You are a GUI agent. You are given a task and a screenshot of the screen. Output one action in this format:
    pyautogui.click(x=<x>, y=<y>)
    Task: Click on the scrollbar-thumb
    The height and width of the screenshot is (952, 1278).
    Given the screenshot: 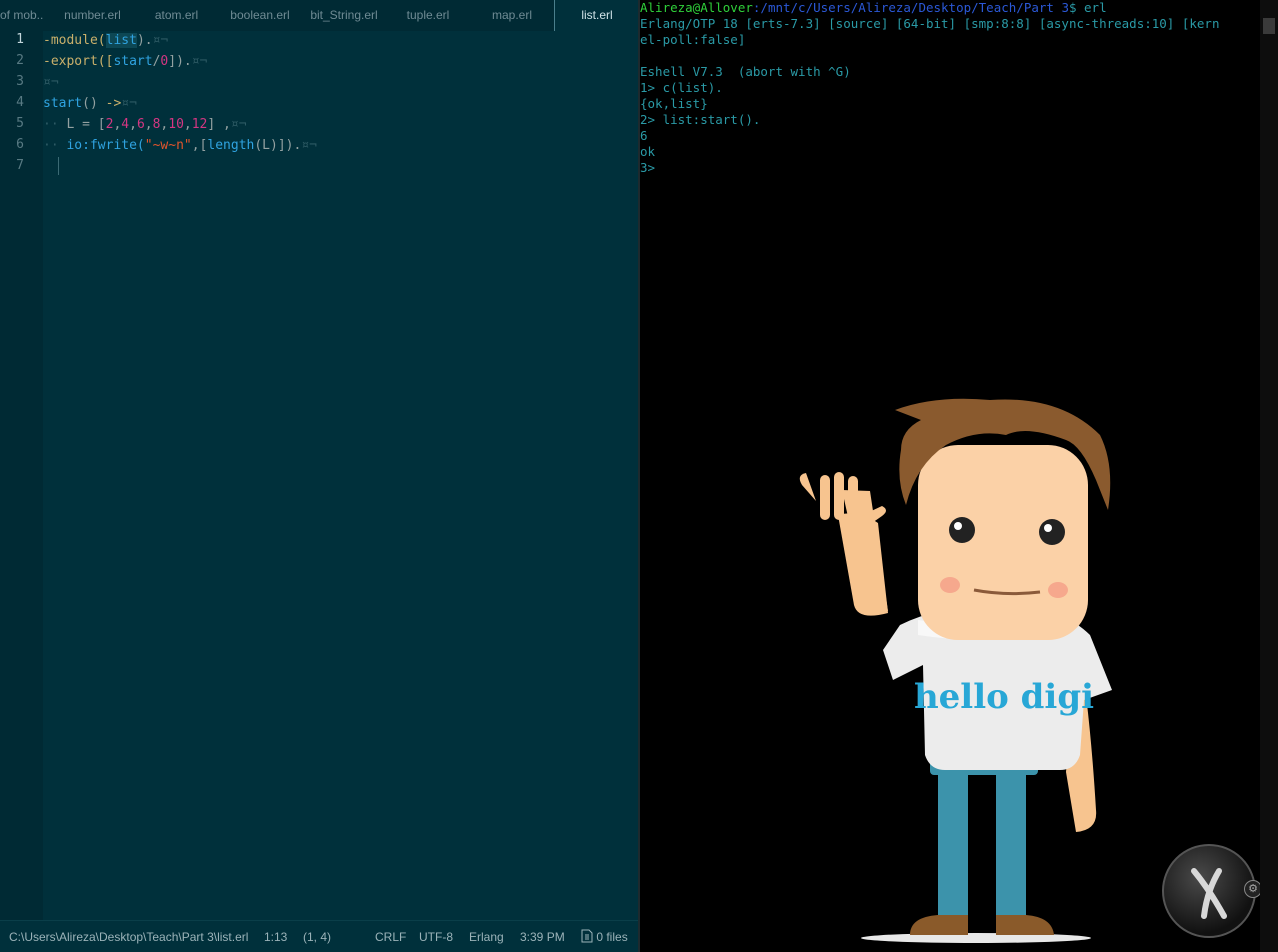 What is the action you would take?
    pyautogui.click(x=1269, y=26)
    